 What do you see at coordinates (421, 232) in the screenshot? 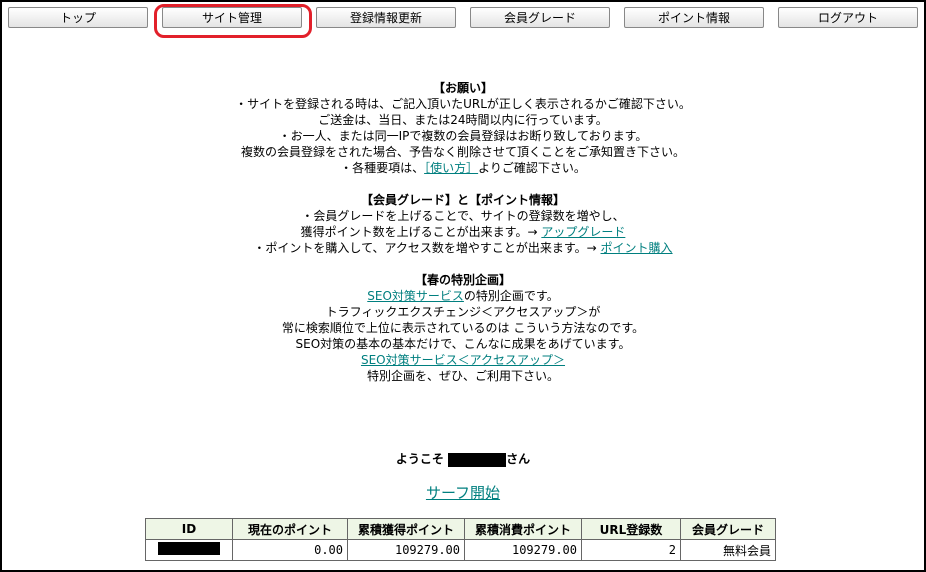
I see `grade-line2-text: 獲得ポイント数を上げることが出来ます。→` at bounding box center [421, 232].